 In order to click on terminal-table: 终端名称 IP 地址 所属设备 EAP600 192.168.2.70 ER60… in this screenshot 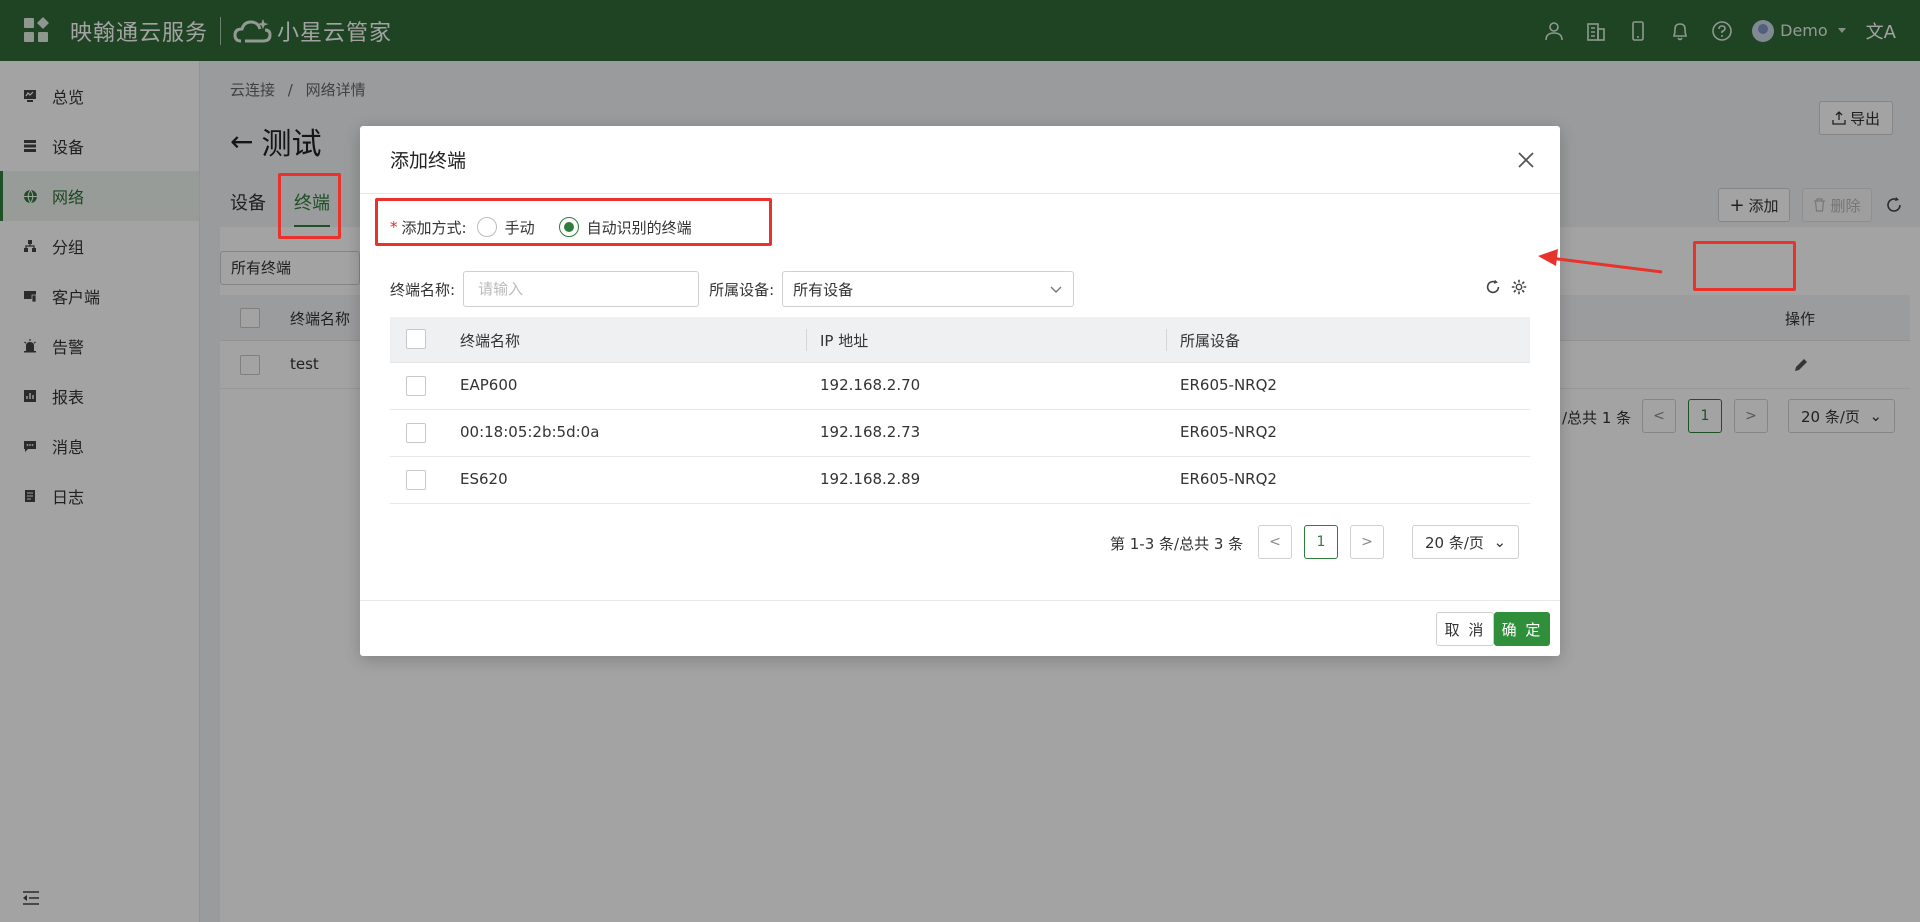, I will do `click(960, 410)`.